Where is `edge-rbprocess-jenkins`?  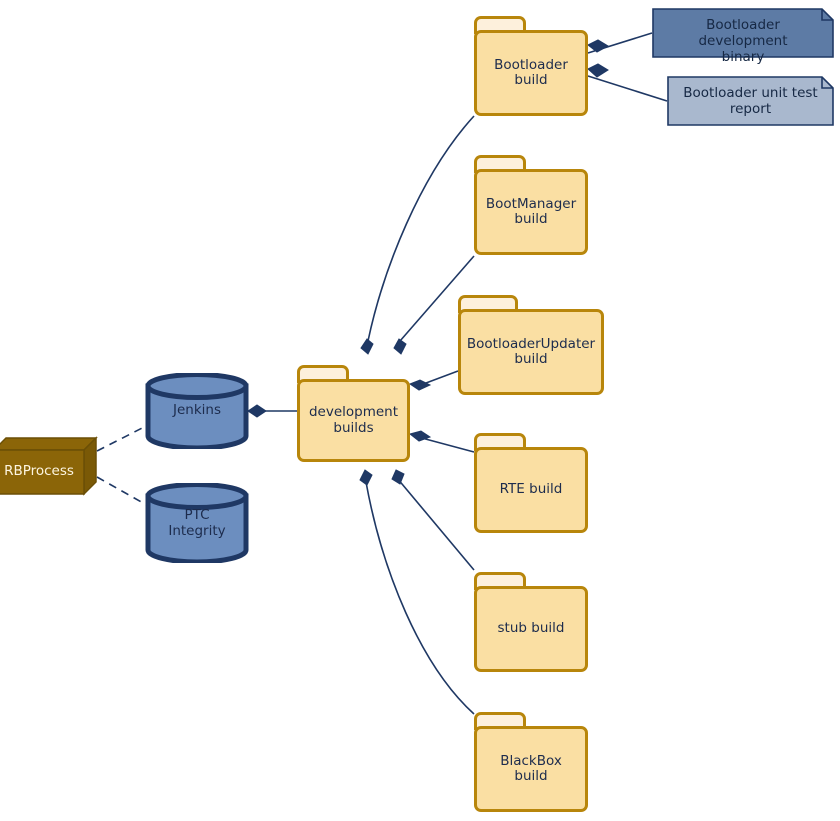
edge-rbprocess-jenkins is located at coordinates (124, 437).